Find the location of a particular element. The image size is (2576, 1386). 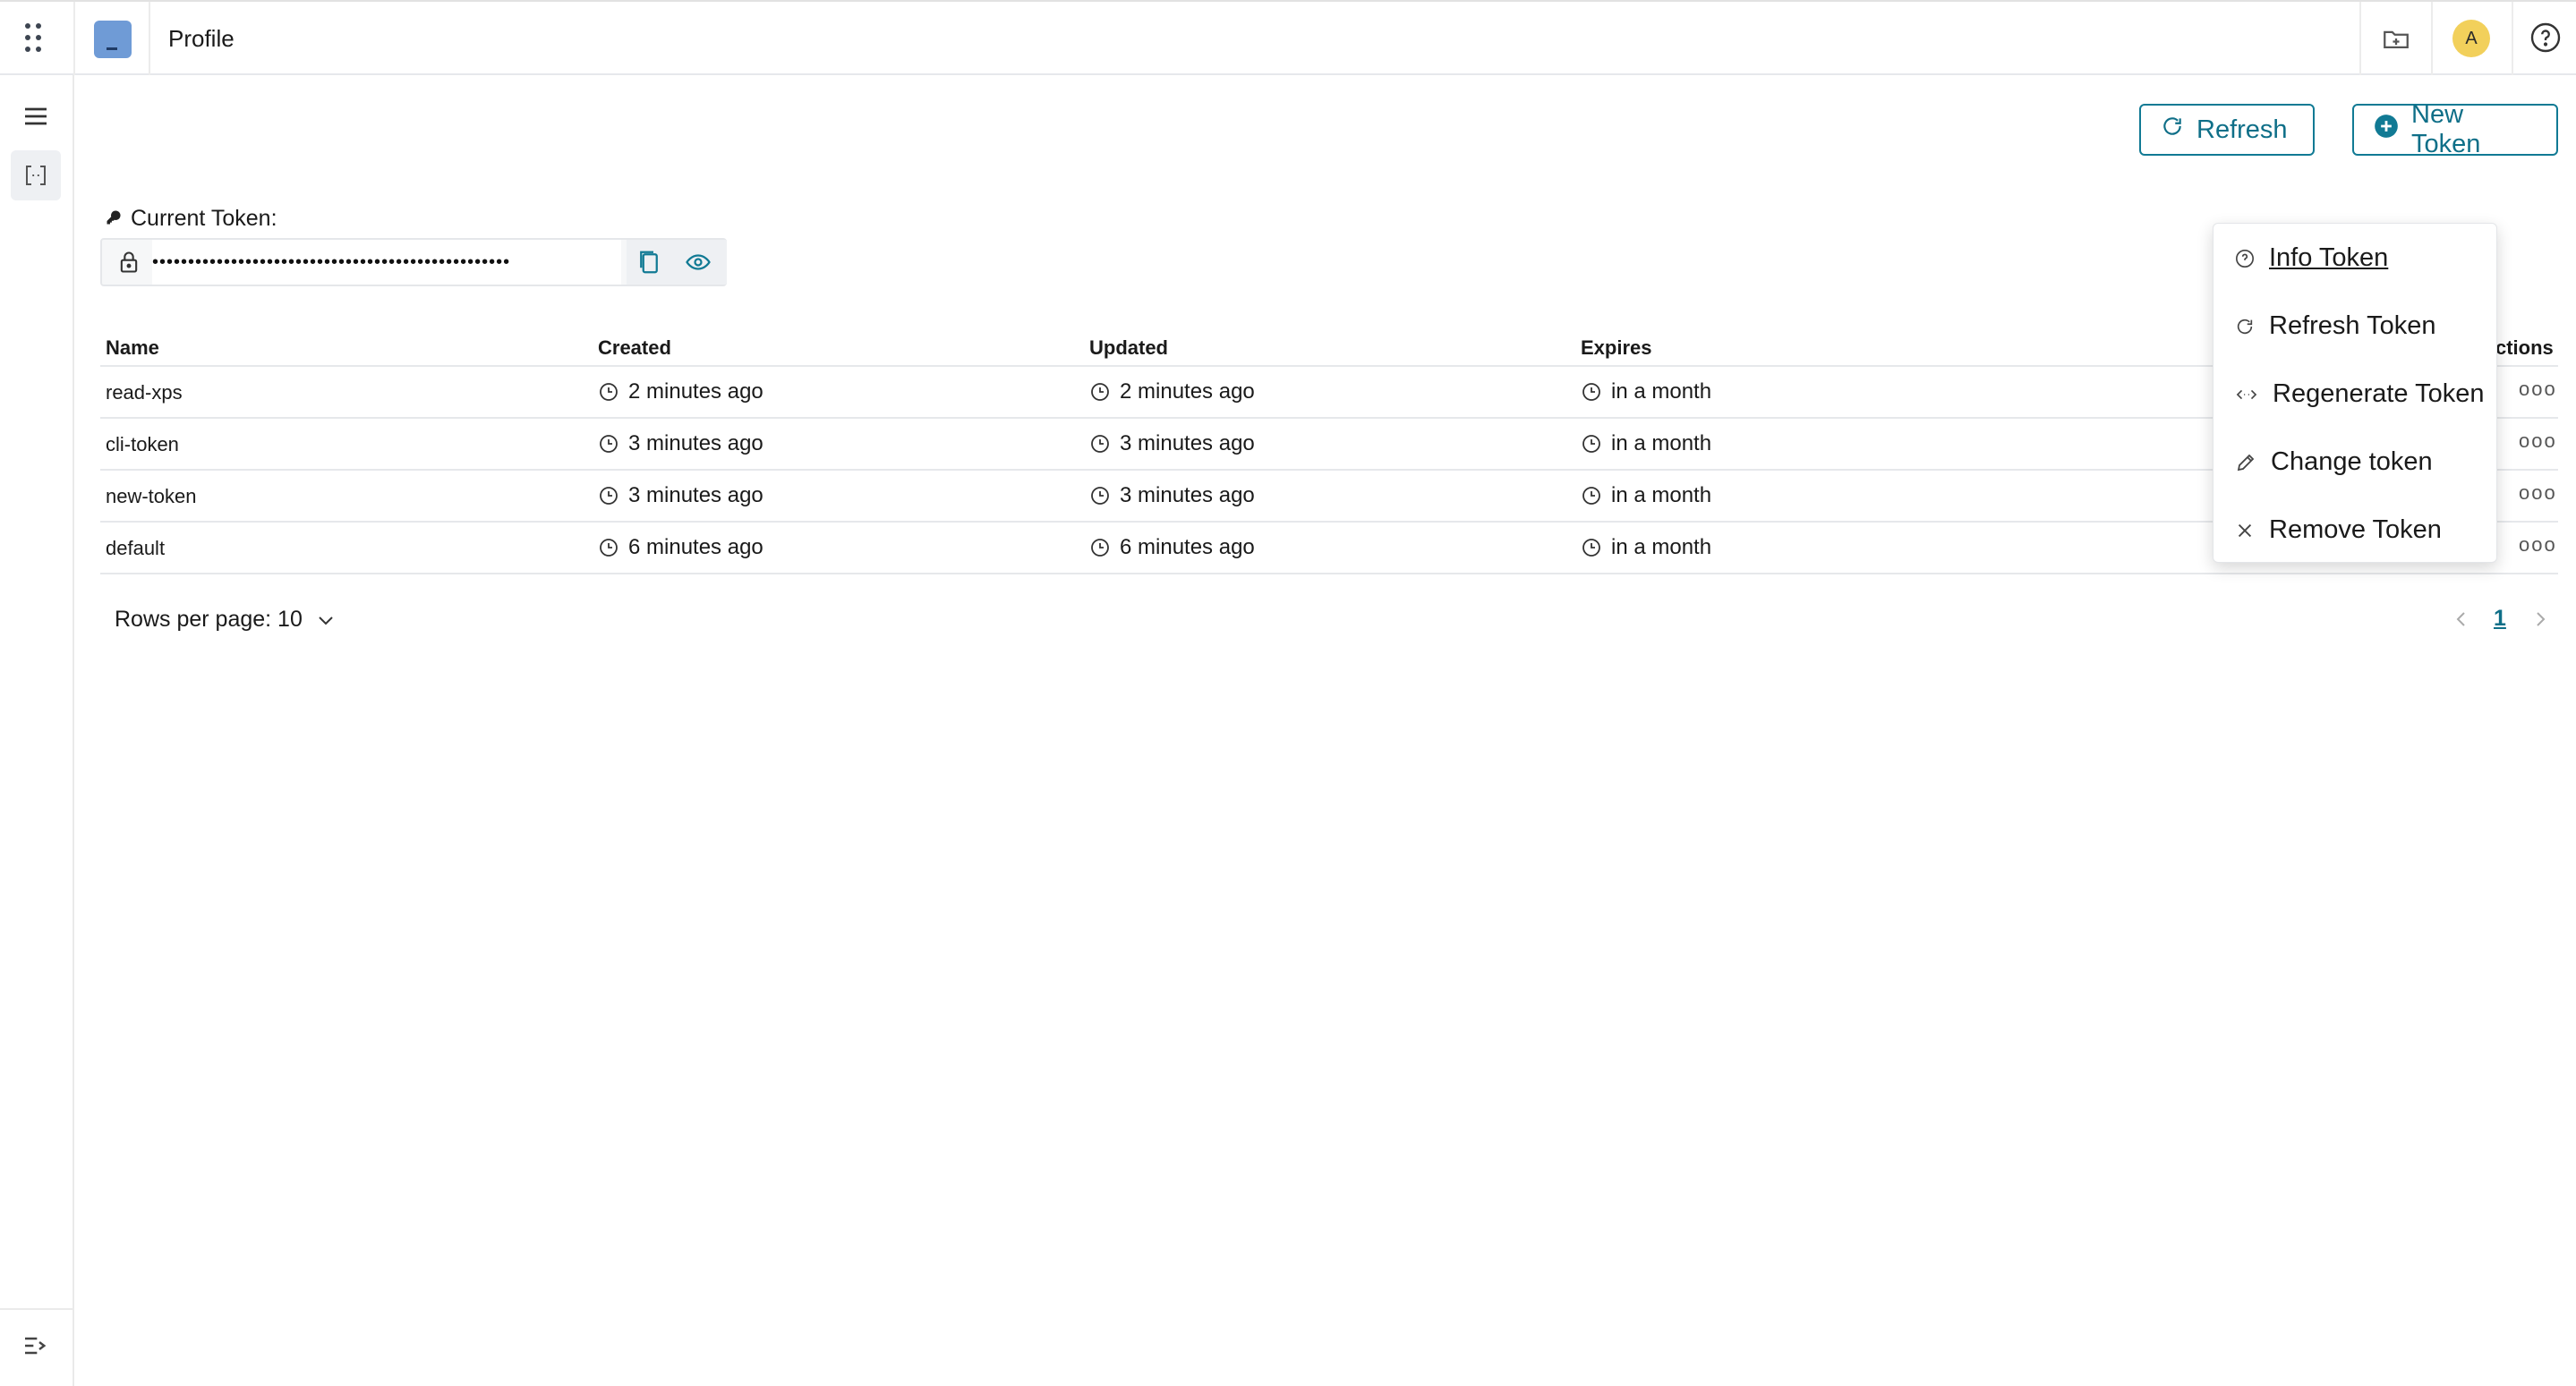

folder-plus-icon is located at coordinates (2396, 38).